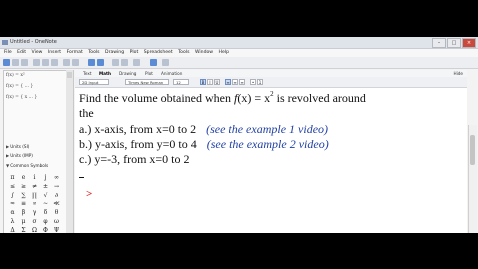 Image resolution: width=478 pixels, height=269 pixels. Describe the element at coordinates (23, 196) in the screenshot. I see `symbol-button: ∑` at that location.